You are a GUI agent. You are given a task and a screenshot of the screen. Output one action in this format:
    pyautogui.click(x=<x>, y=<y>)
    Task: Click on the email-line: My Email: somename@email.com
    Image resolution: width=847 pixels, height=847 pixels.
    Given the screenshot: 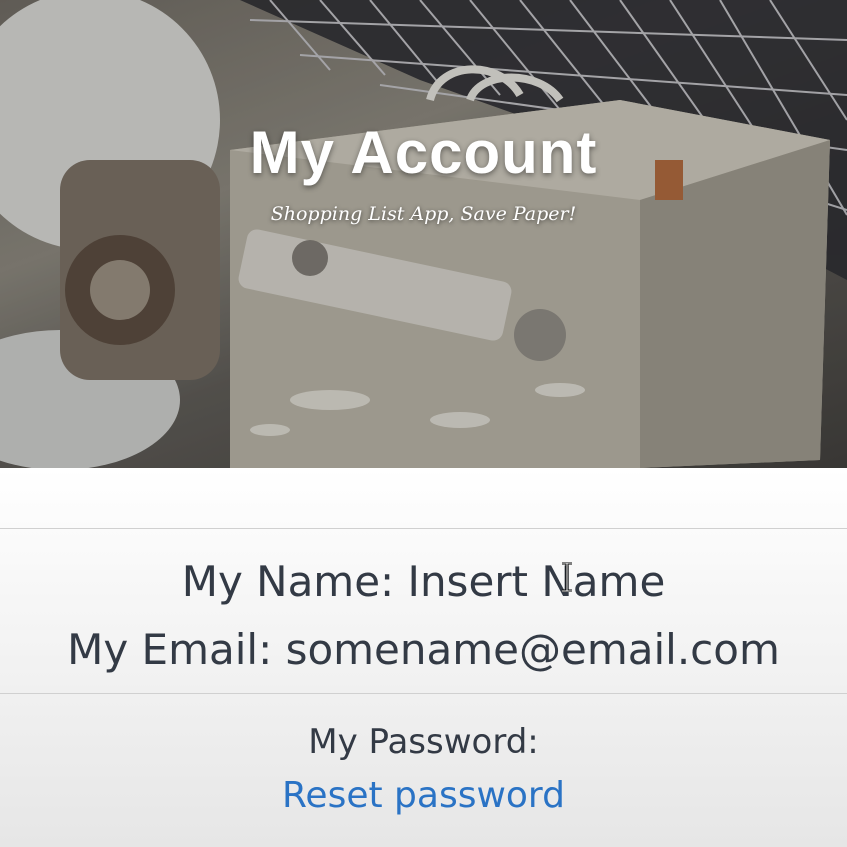 What is the action you would take?
    pyautogui.click(x=423, y=649)
    